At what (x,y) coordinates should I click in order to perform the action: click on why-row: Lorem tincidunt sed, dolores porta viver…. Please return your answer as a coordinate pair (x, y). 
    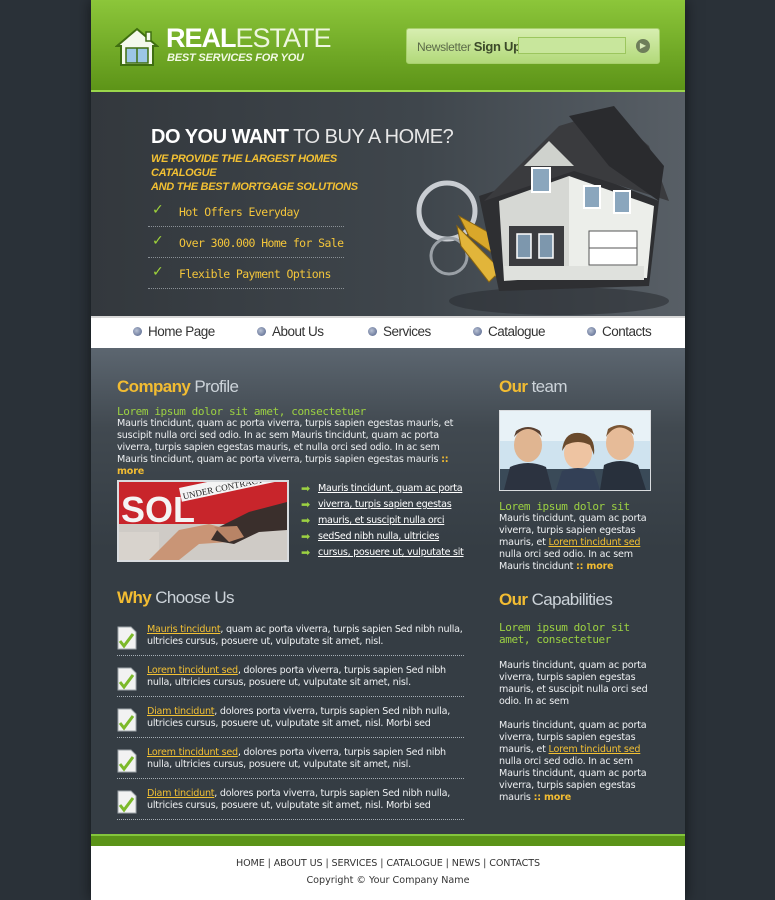
    Looking at the image, I should click on (290, 759).